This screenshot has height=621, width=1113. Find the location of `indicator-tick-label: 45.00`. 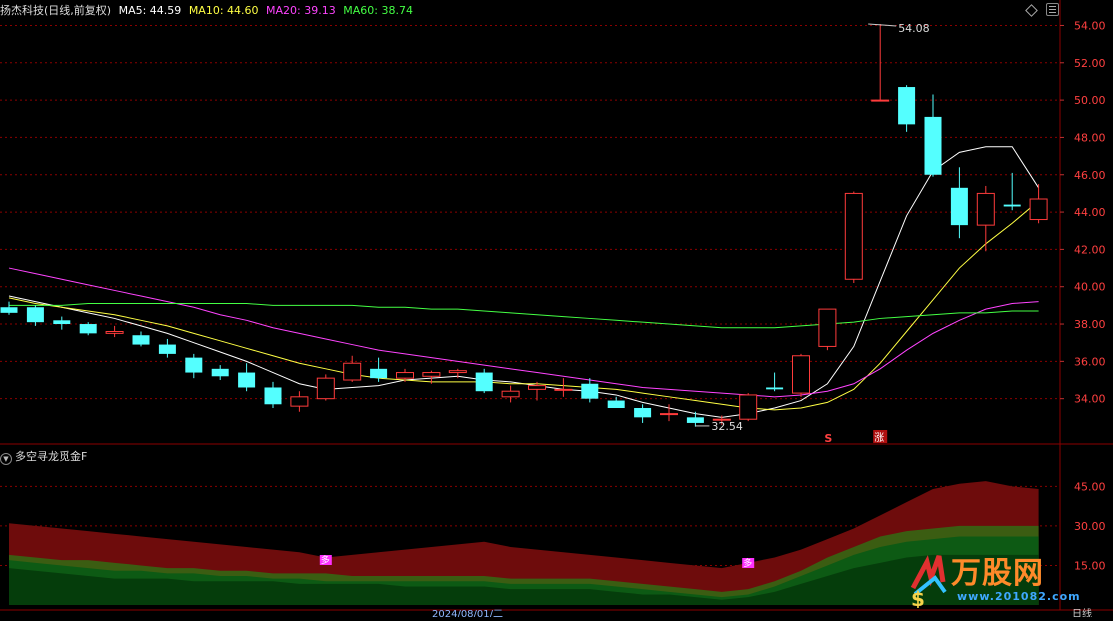

indicator-tick-label: 45.00 is located at coordinates (1090, 486).